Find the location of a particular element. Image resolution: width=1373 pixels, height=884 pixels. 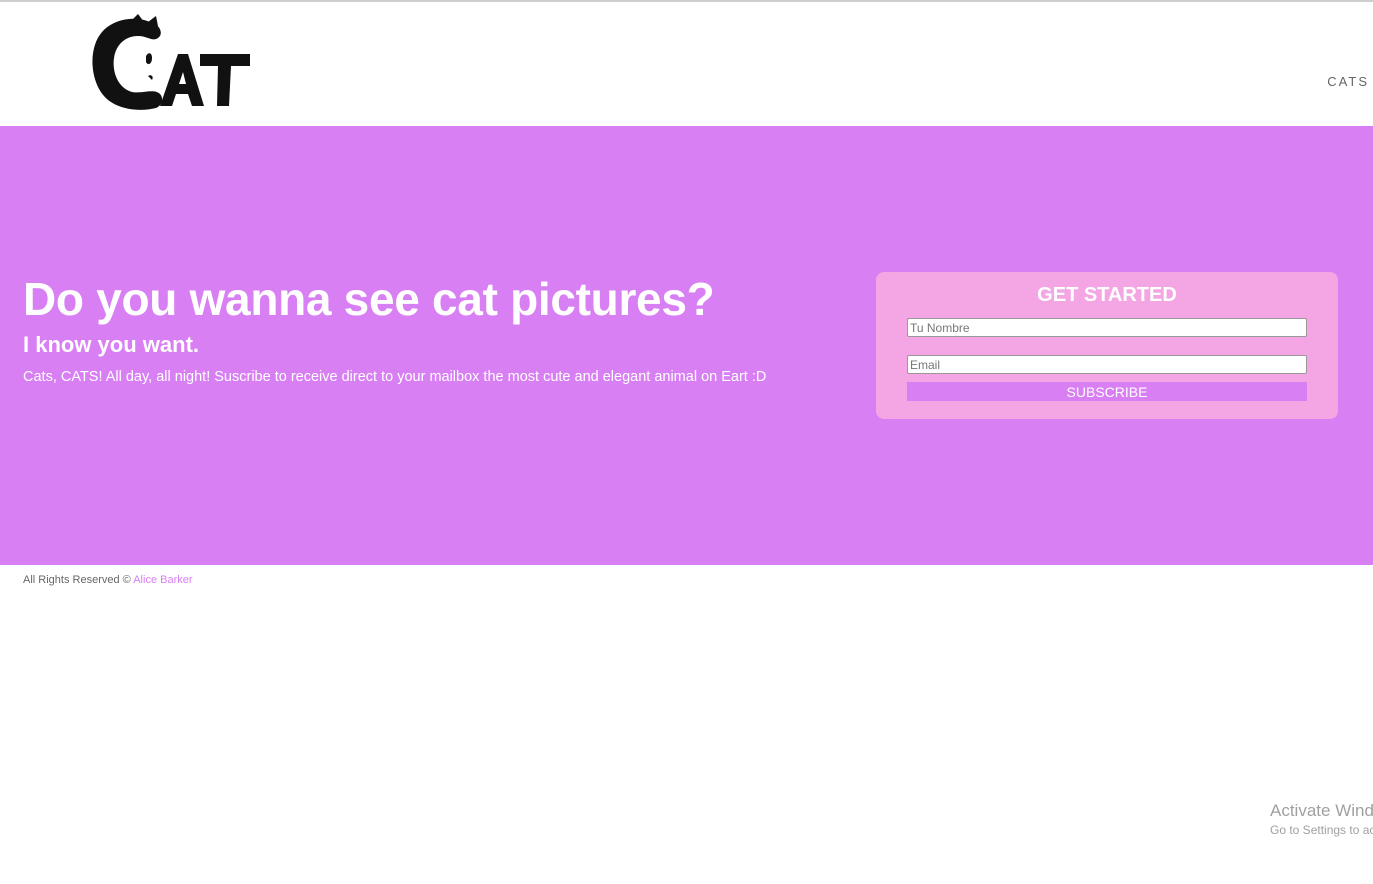

site-footer: All Rights Reserved © Alice Barker is located at coordinates (108, 580).